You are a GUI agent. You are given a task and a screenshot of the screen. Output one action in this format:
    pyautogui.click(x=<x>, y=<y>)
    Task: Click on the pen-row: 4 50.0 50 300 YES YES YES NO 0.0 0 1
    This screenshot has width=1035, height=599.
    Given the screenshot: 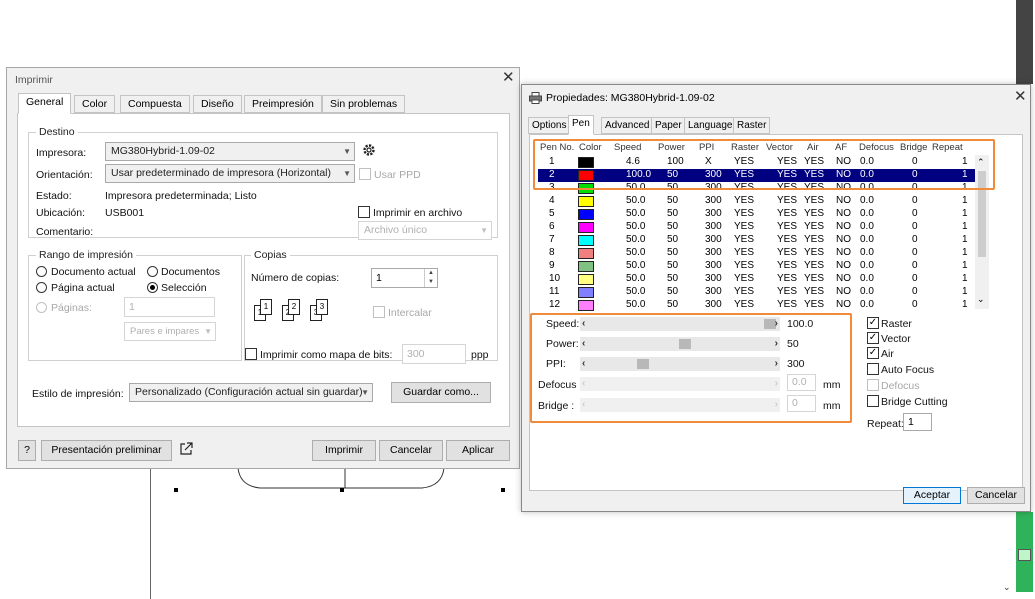 What is the action you would take?
    pyautogui.click(x=760, y=201)
    